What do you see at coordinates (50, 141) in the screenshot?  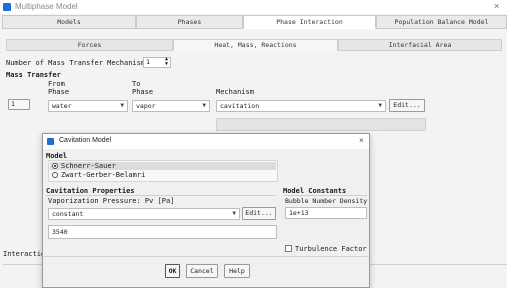 I see `dialog-app-icon` at bounding box center [50, 141].